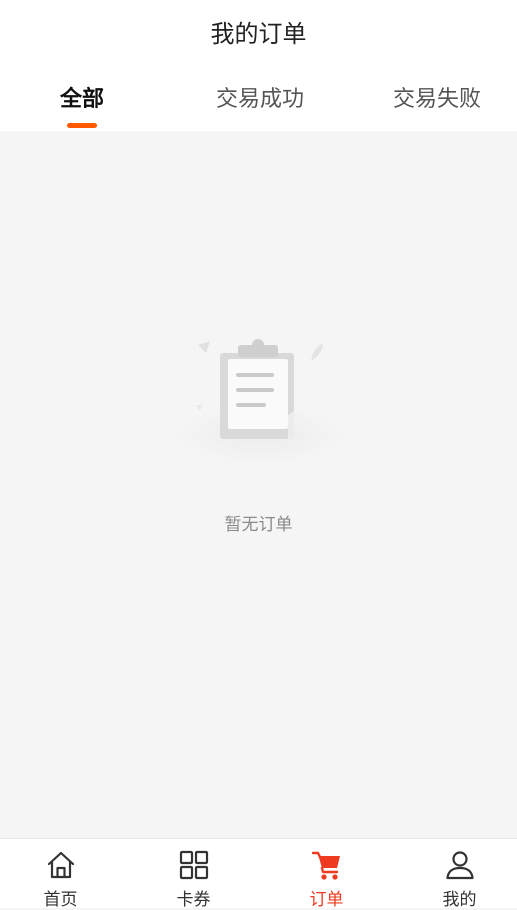 The image size is (517, 910). Describe the element at coordinates (61, 865) in the screenshot. I see `home-icon` at that location.